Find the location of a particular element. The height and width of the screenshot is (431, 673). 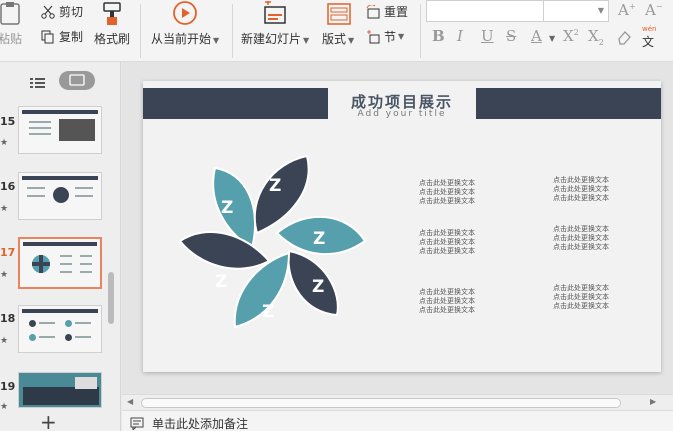

copy-button: 复制 is located at coordinates (62, 36).